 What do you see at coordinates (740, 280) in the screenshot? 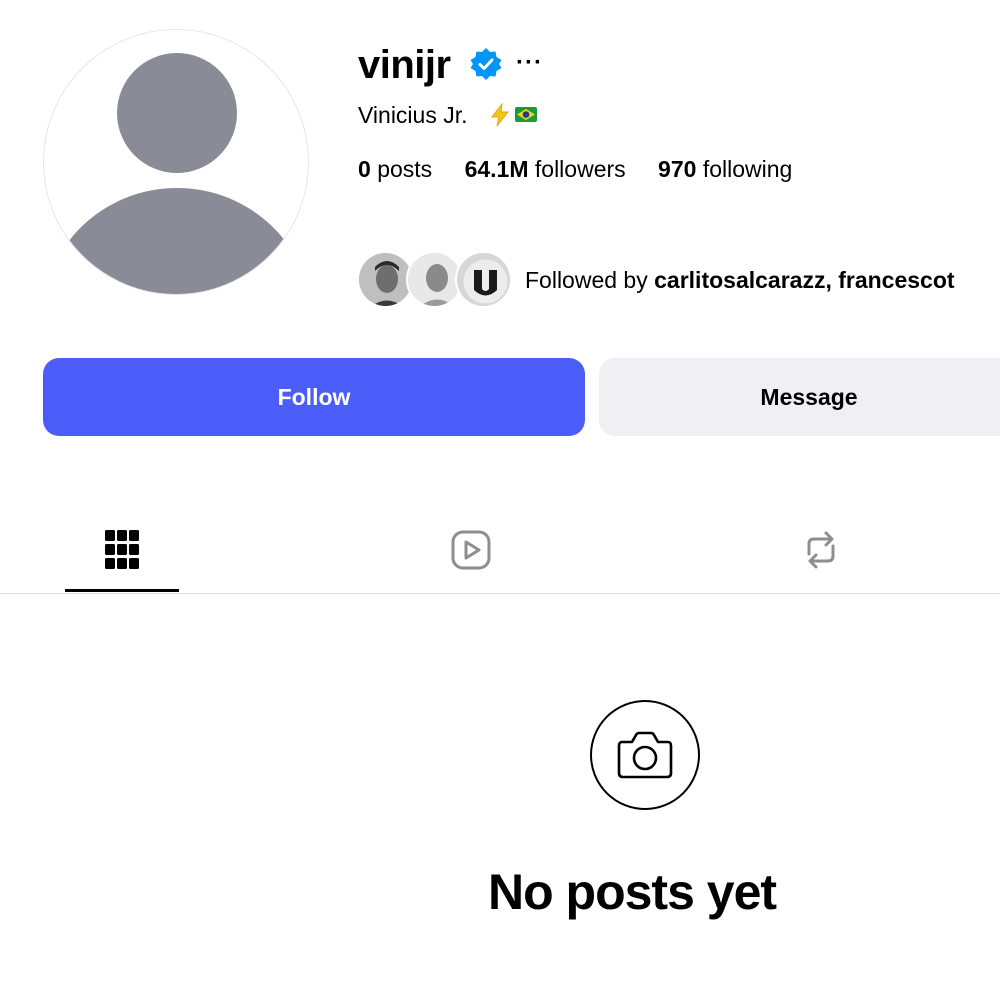
I see `followed-by-text: Followed by carlitosalcarazz, francescot` at bounding box center [740, 280].